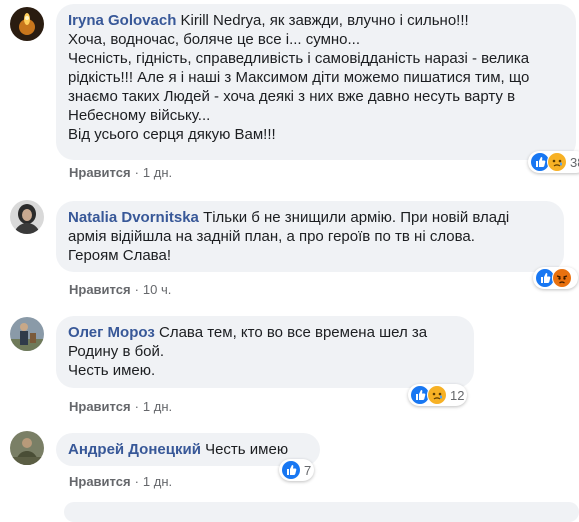 The height and width of the screenshot is (522, 579). I want to click on reactions-summary, so click(555, 278).